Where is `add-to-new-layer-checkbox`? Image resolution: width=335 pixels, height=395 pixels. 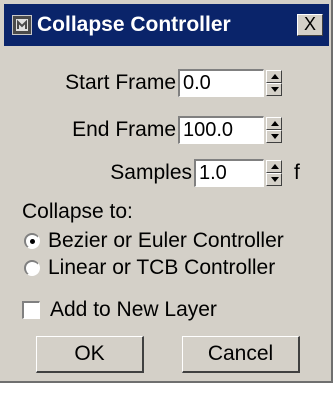
add-to-new-layer-checkbox is located at coordinates (31, 310).